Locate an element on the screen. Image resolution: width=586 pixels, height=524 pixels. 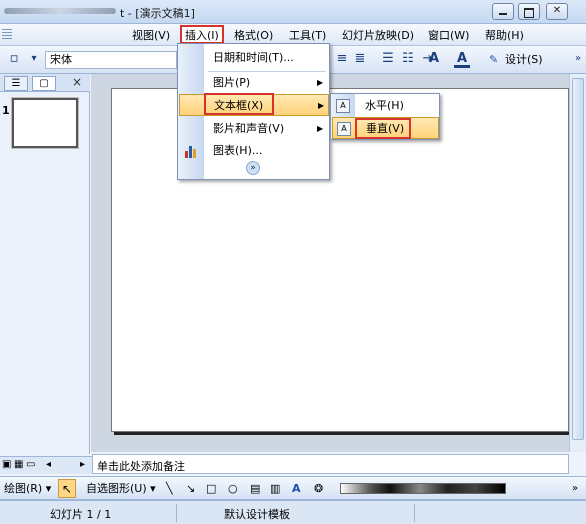
vertical-highlight-box is located at coordinates (383, 128).